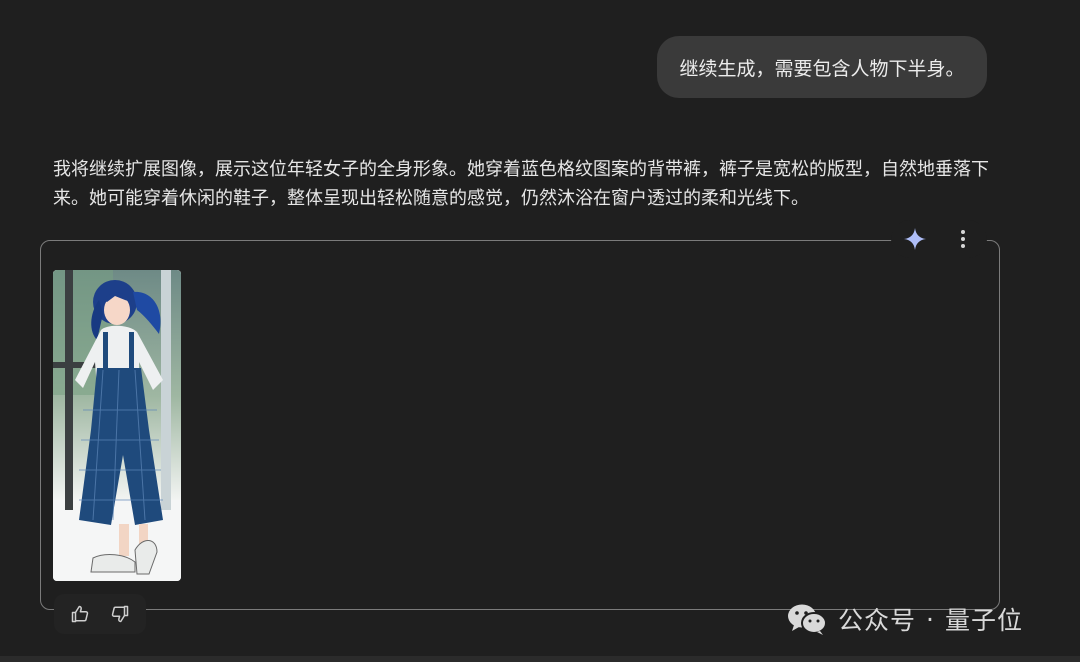 The image size is (1080, 662). I want to click on anime-girl-illustration, so click(117, 425).